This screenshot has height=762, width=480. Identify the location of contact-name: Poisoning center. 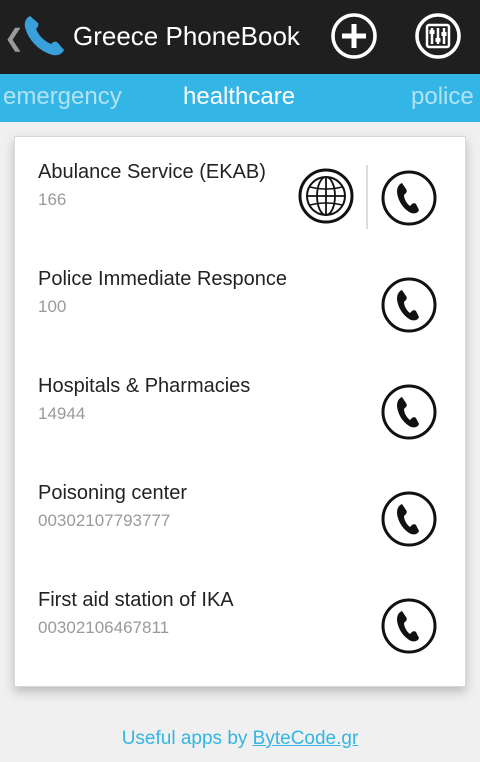
(112, 493).